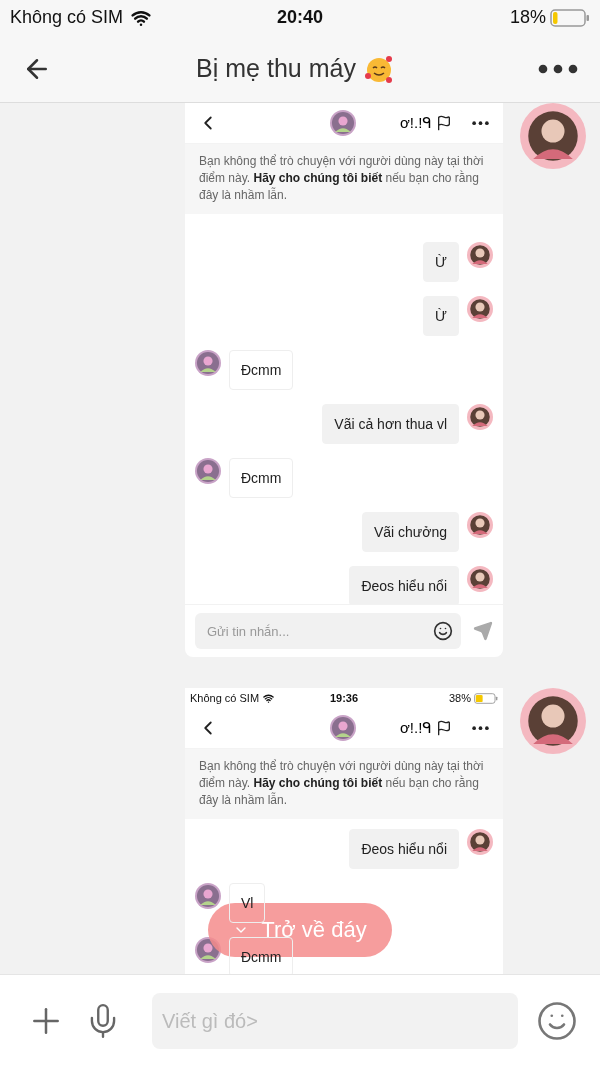 The image size is (600, 1067). What do you see at coordinates (269, 698) in the screenshot?
I see `wifi-icon` at bounding box center [269, 698].